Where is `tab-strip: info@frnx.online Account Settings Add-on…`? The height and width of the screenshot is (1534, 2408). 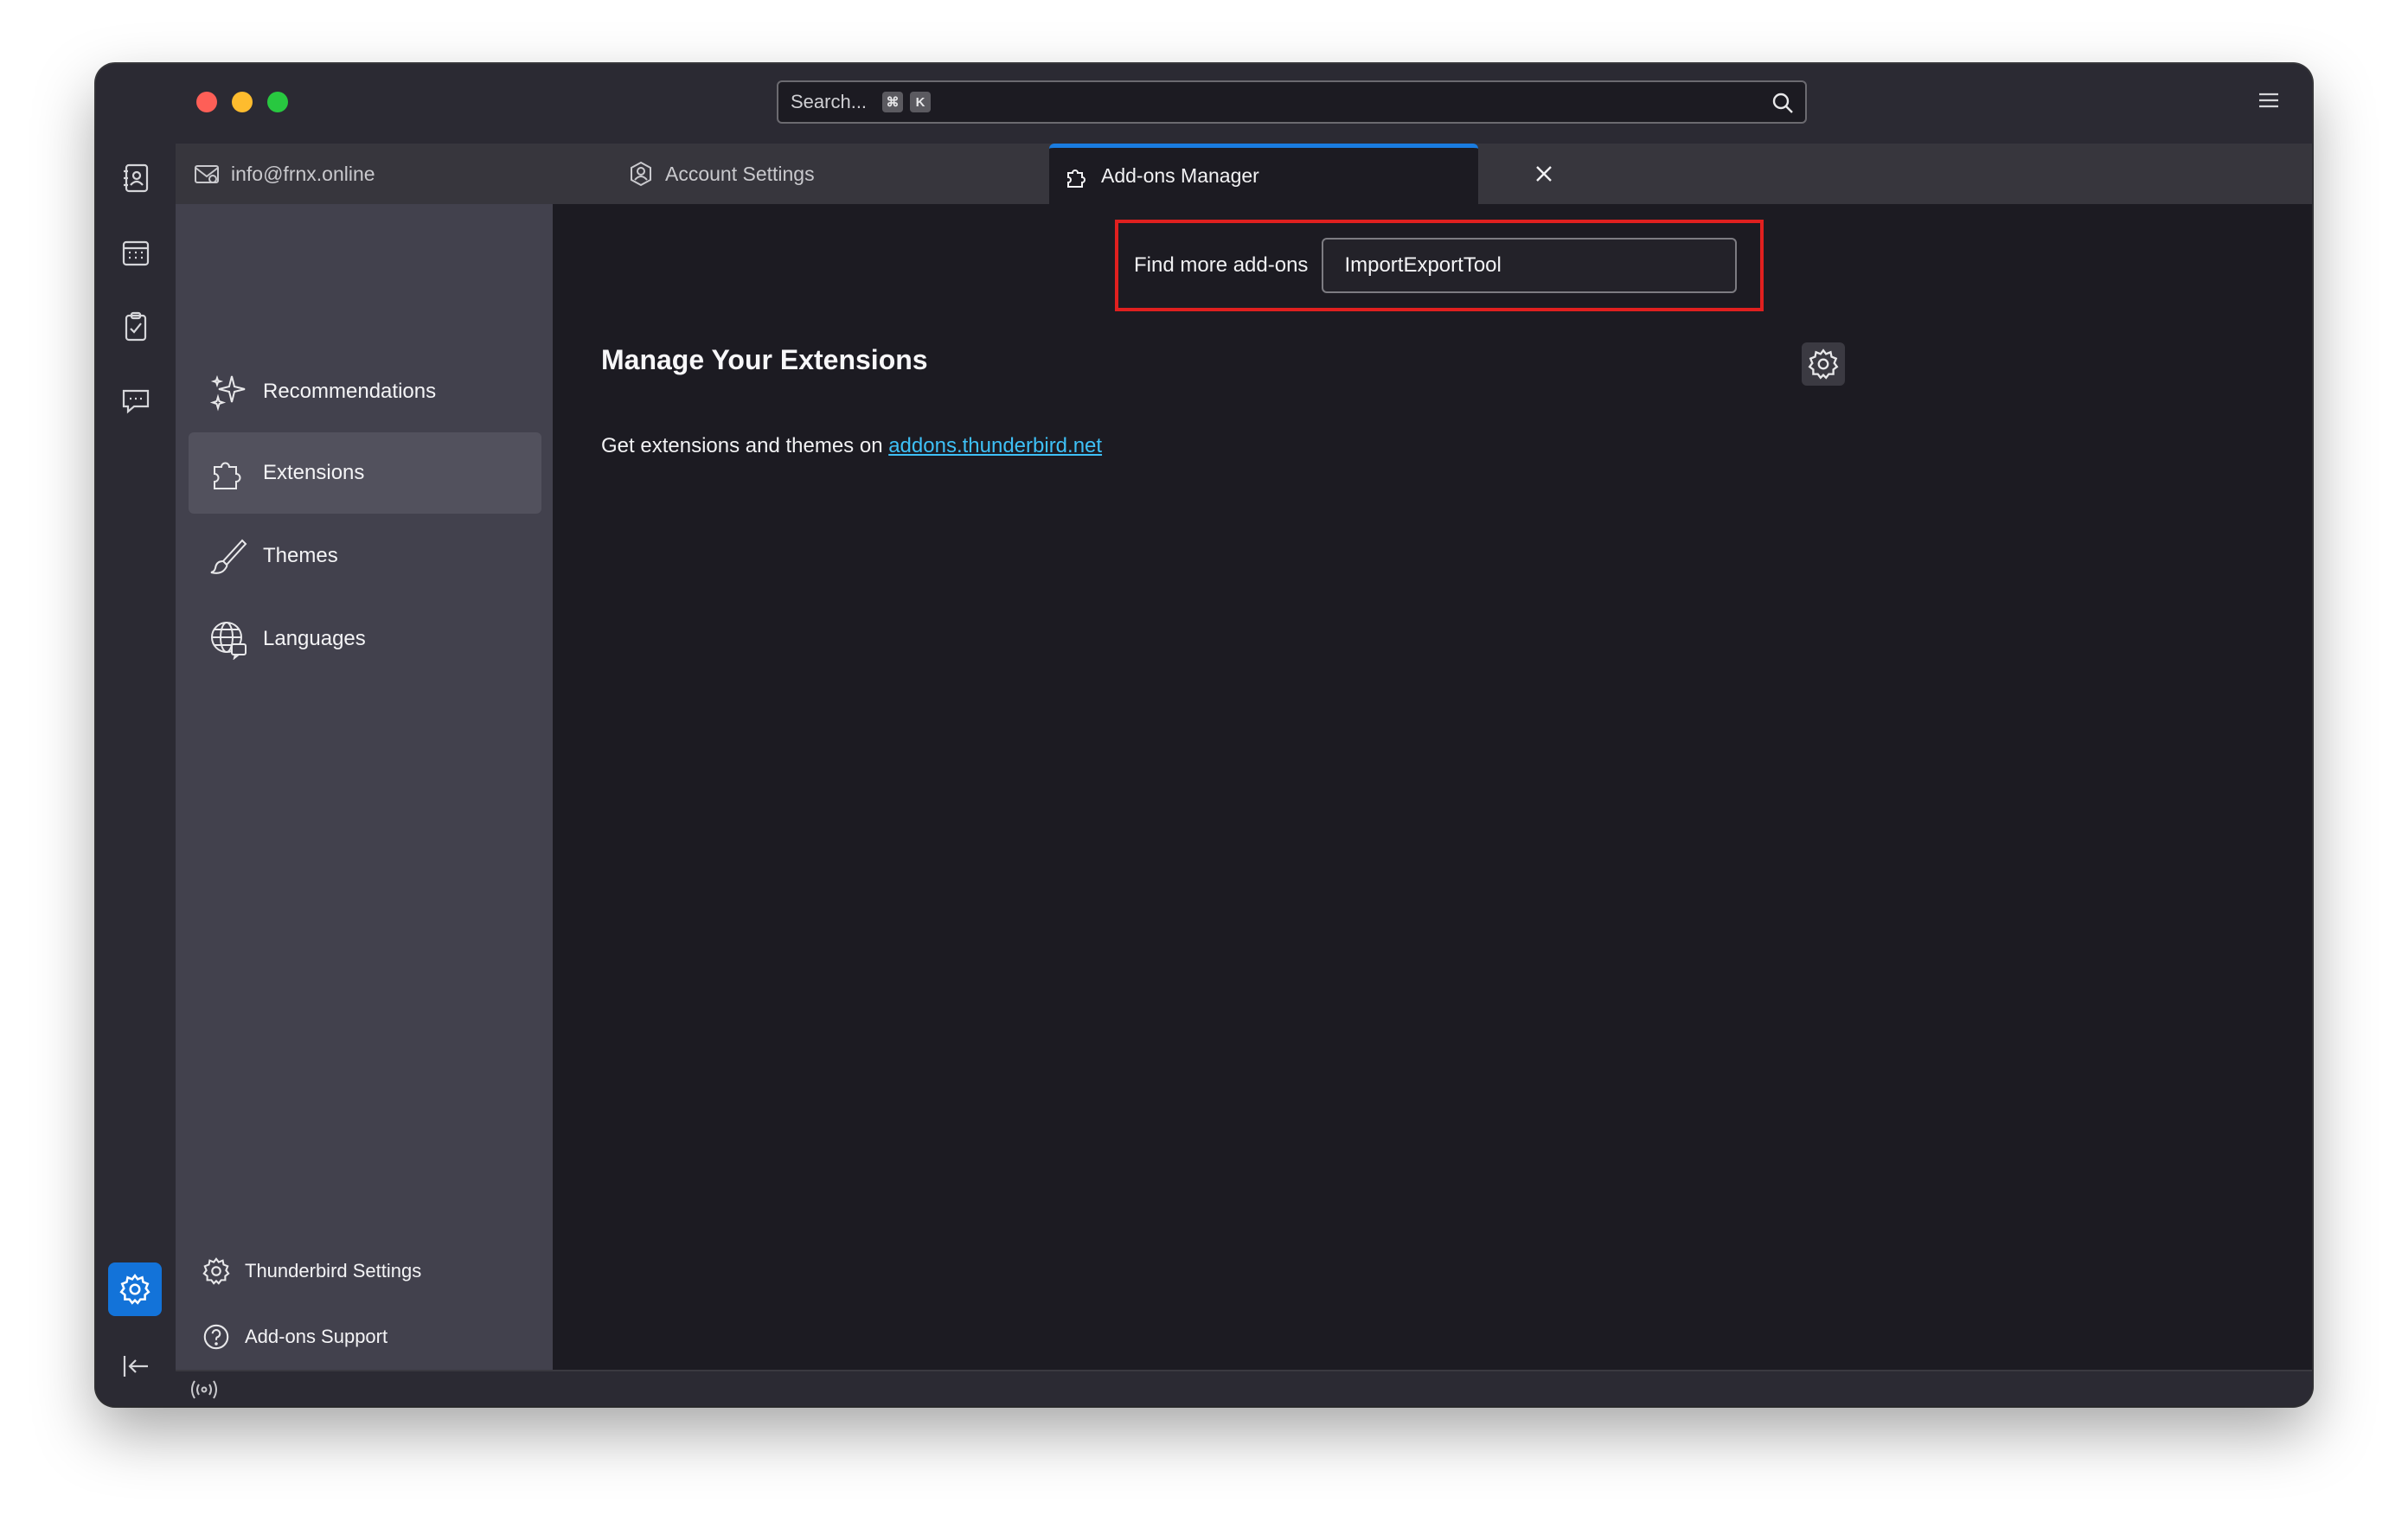
tab-strip: info@frnx.online Account Settings Add-on… is located at coordinates (1244, 174).